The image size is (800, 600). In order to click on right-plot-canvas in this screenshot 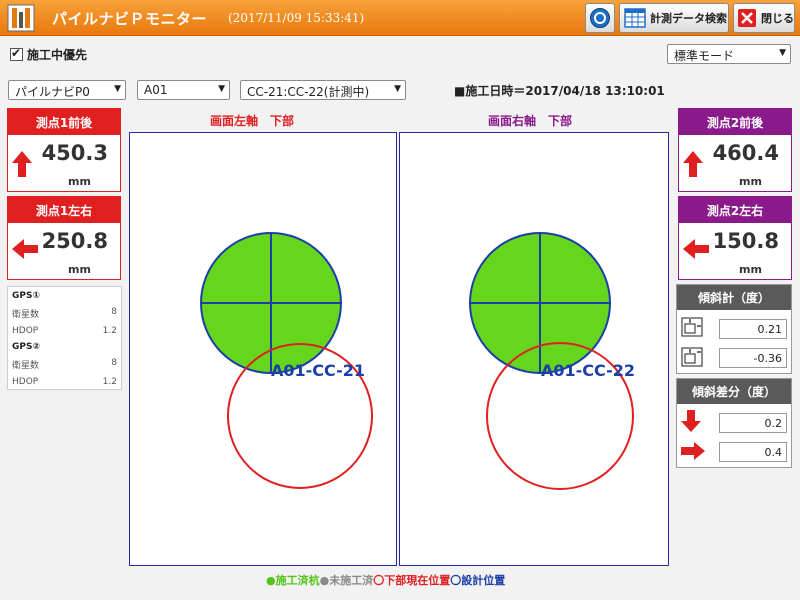, I will do `click(551, 361)`.